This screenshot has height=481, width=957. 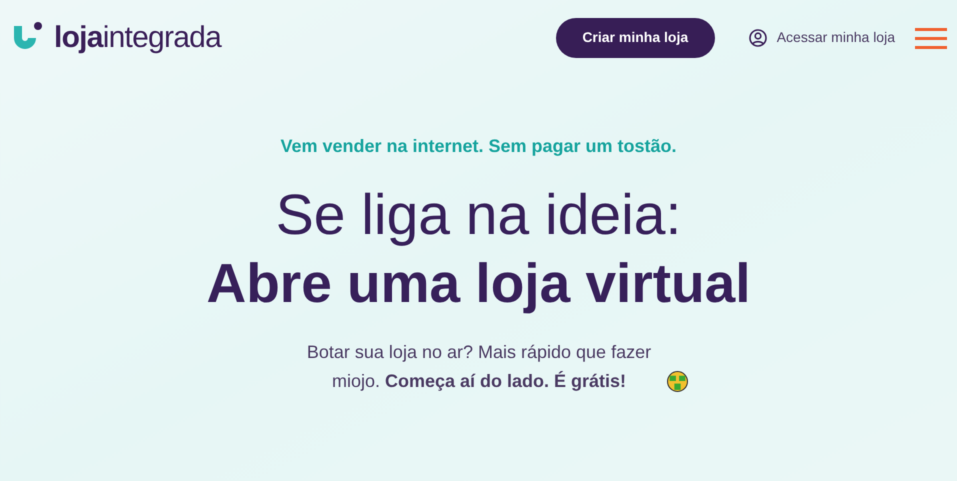 I want to click on headline-line: Abre uma loja virtual, so click(x=478, y=283).